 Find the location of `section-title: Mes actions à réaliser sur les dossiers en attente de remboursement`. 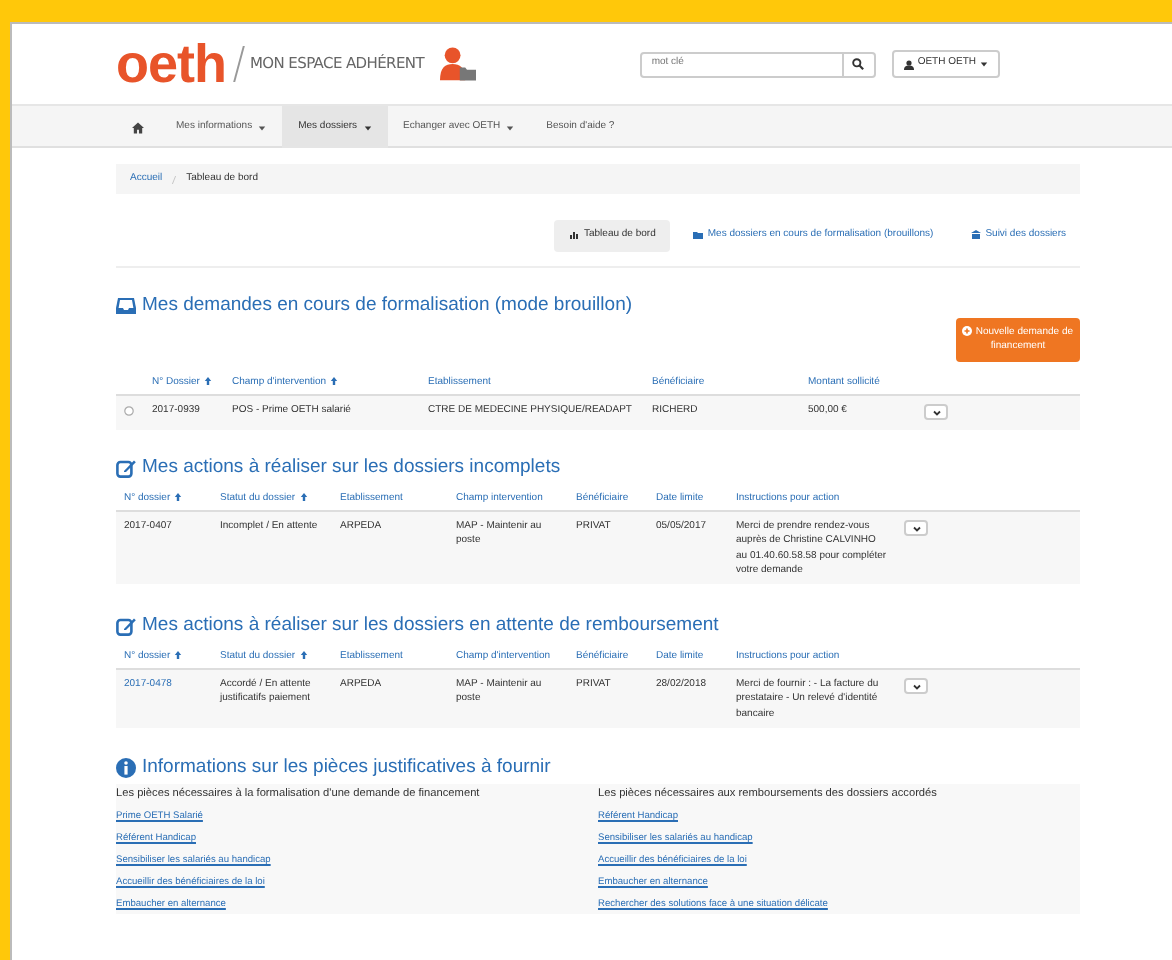

section-title: Mes actions à réaliser sur les dossiers en attente de remboursement is located at coordinates (430, 627).